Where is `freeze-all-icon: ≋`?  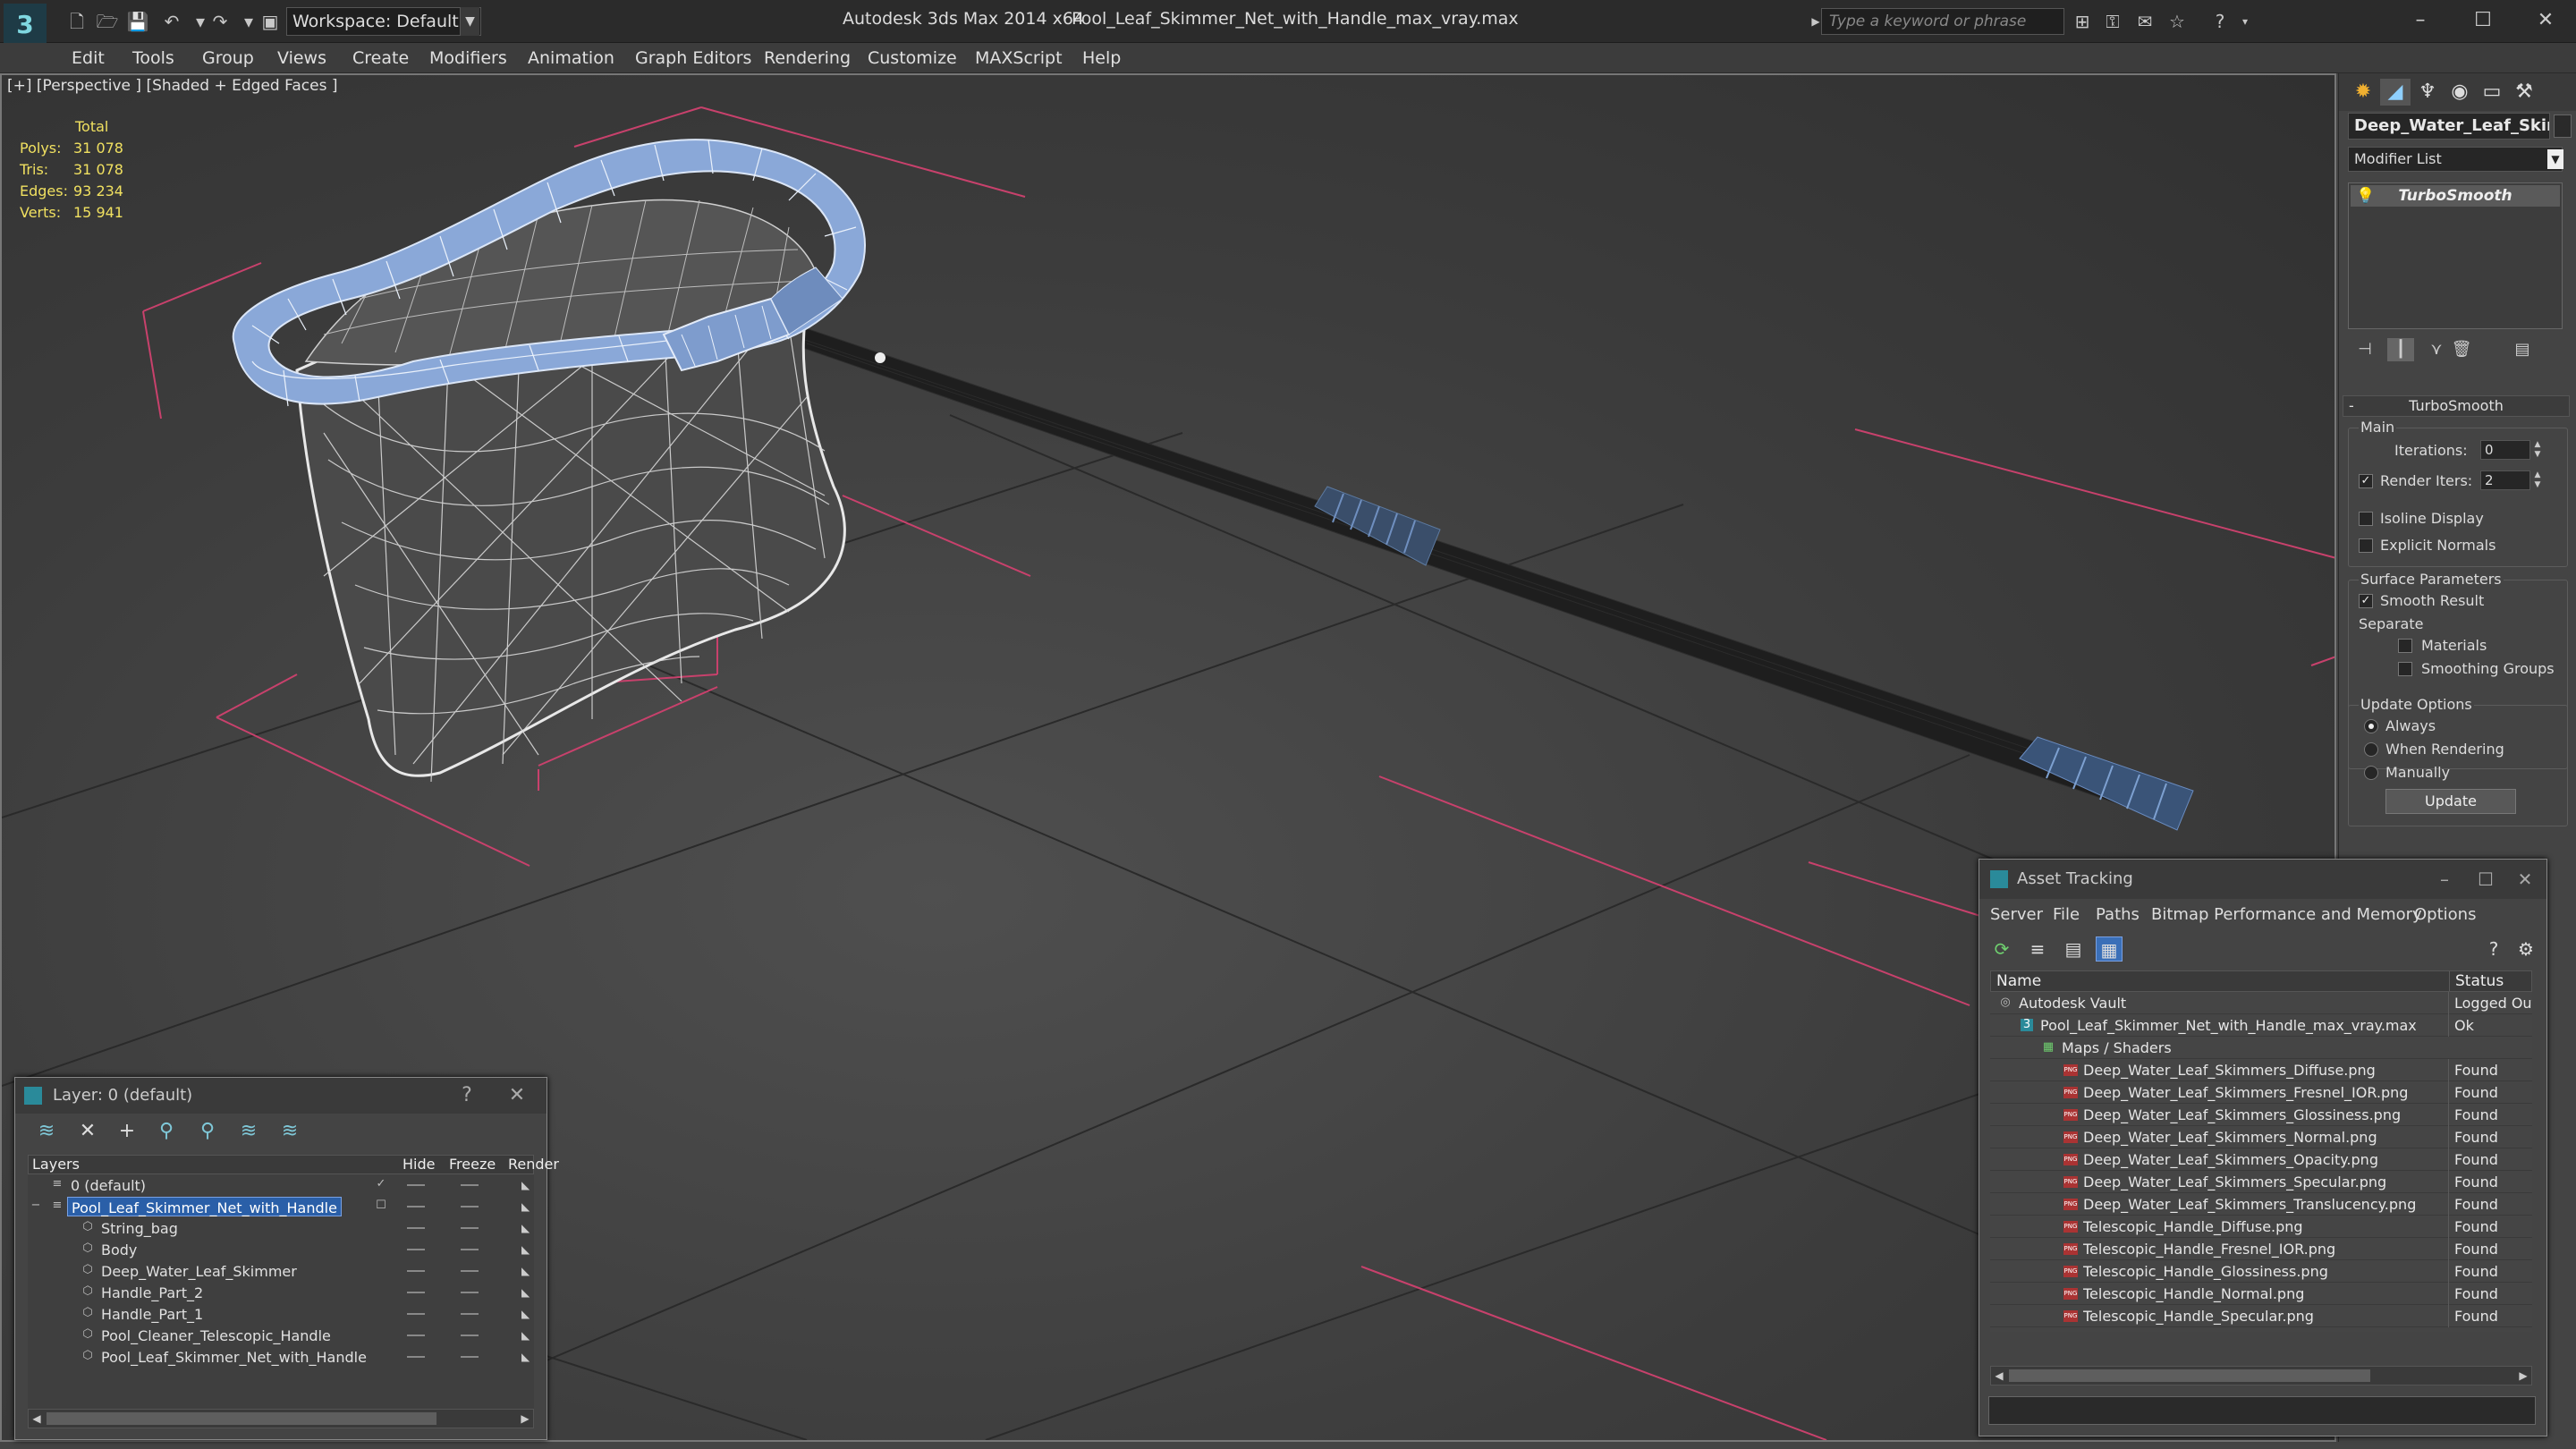 freeze-all-icon: ≋ is located at coordinates (289, 1131).